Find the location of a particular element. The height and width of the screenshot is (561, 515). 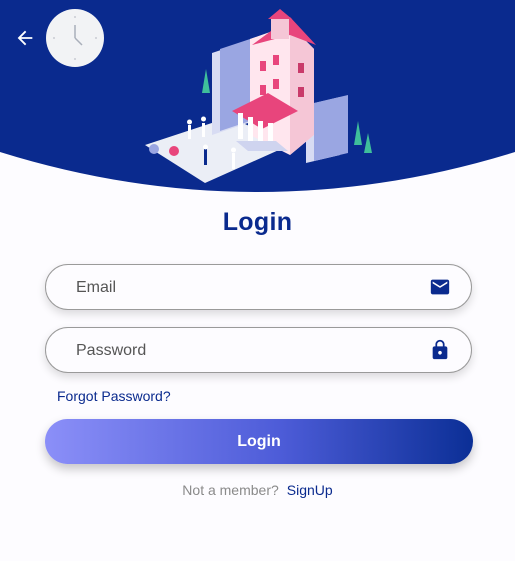

arrow-left-icon is located at coordinates (25, 38).